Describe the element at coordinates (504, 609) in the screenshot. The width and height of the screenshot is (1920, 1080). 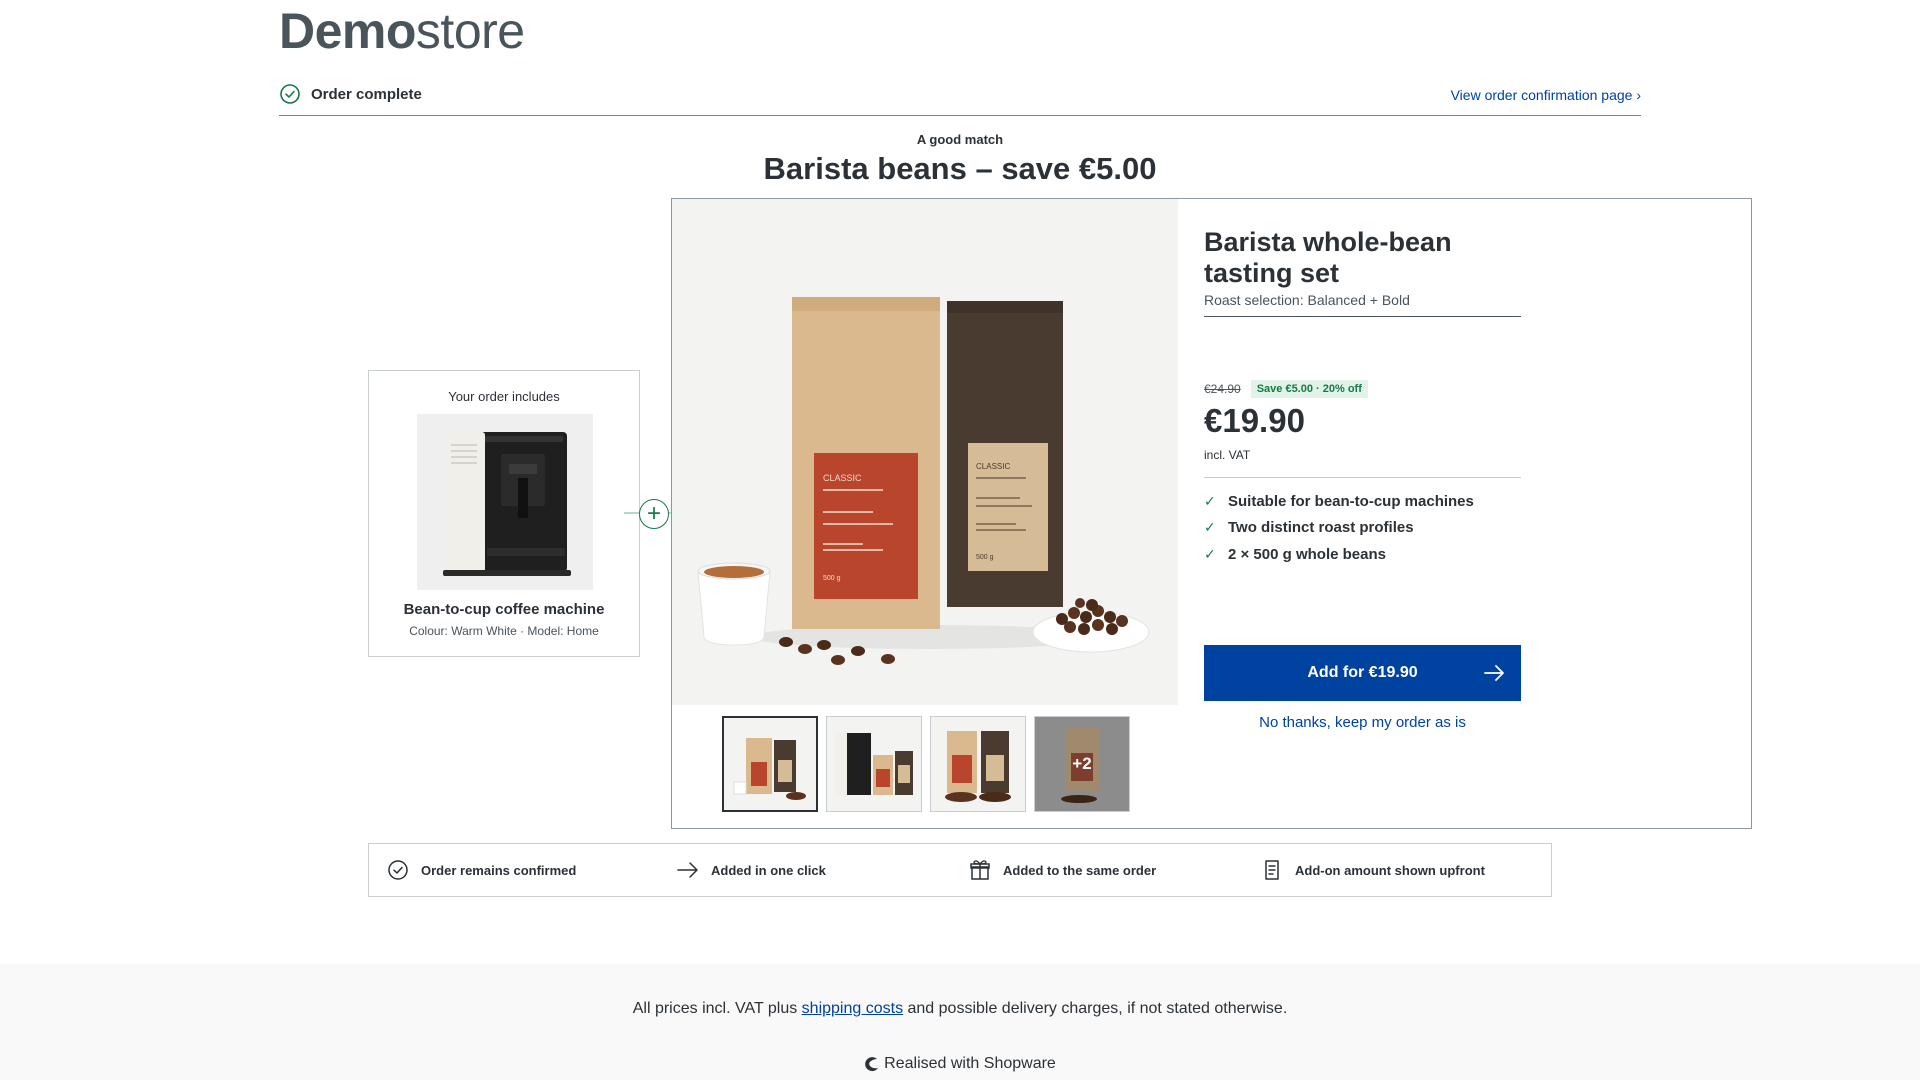
I see `included-product-name: Bean-to-cup coffee machine` at that location.